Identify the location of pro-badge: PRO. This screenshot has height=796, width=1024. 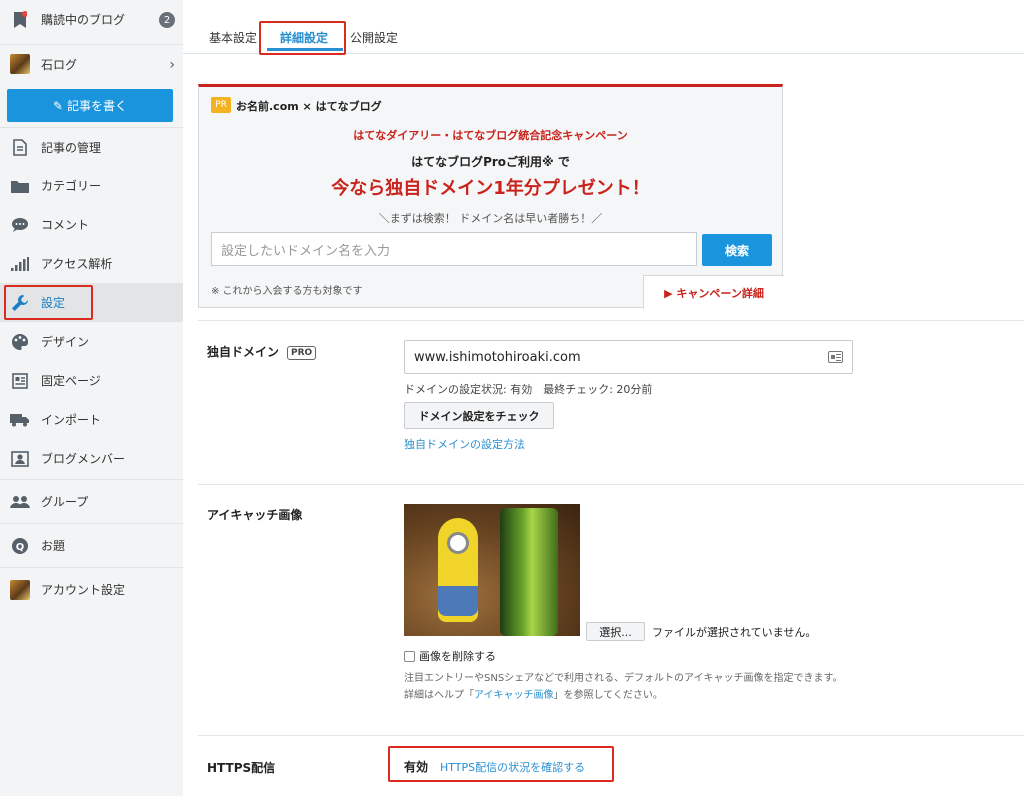
(302, 353).